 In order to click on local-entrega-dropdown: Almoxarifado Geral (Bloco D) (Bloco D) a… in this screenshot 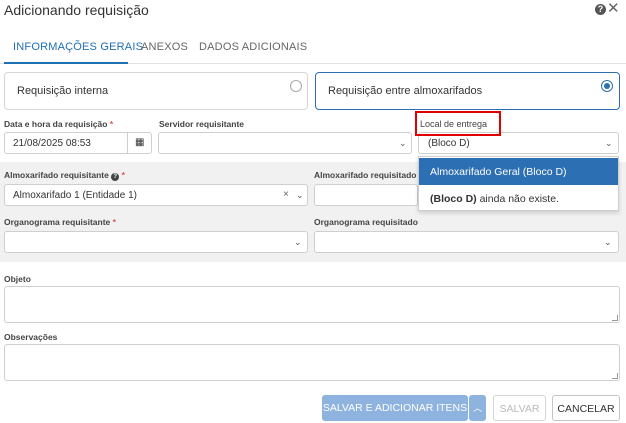, I will do `click(518, 183)`.